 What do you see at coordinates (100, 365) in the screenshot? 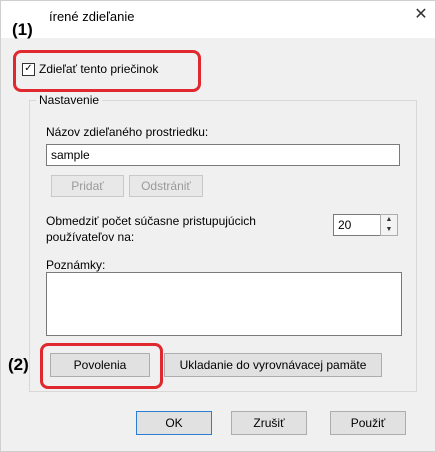
I see `permissions-button: Povolenia` at bounding box center [100, 365].